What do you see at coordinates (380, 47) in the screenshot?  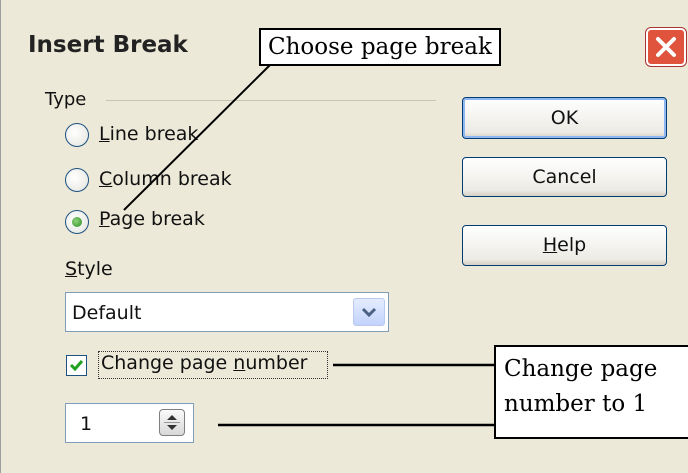 I see `callout-choose-page-break: Choose page break` at bounding box center [380, 47].